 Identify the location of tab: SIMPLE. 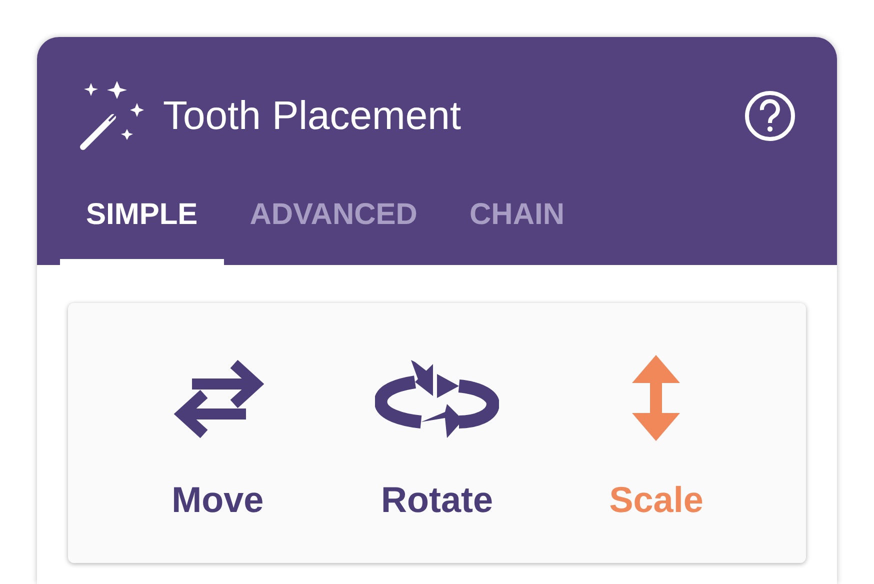
(142, 226).